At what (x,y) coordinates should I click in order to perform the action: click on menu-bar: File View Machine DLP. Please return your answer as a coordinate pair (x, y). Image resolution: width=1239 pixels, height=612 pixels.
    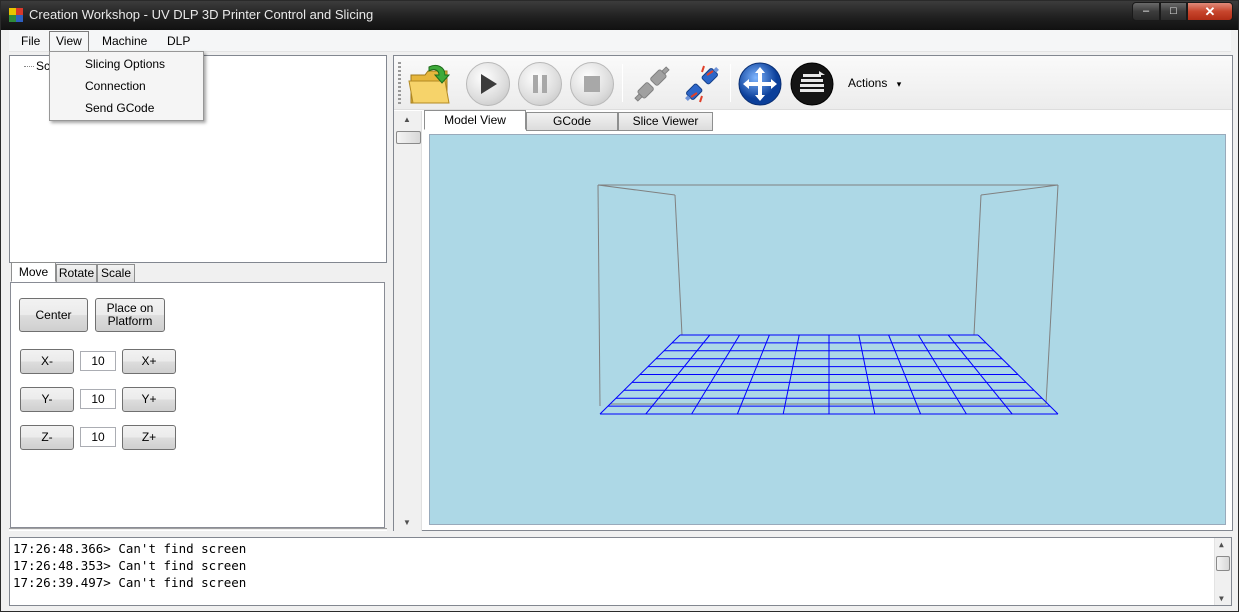
    Looking at the image, I should click on (620, 41).